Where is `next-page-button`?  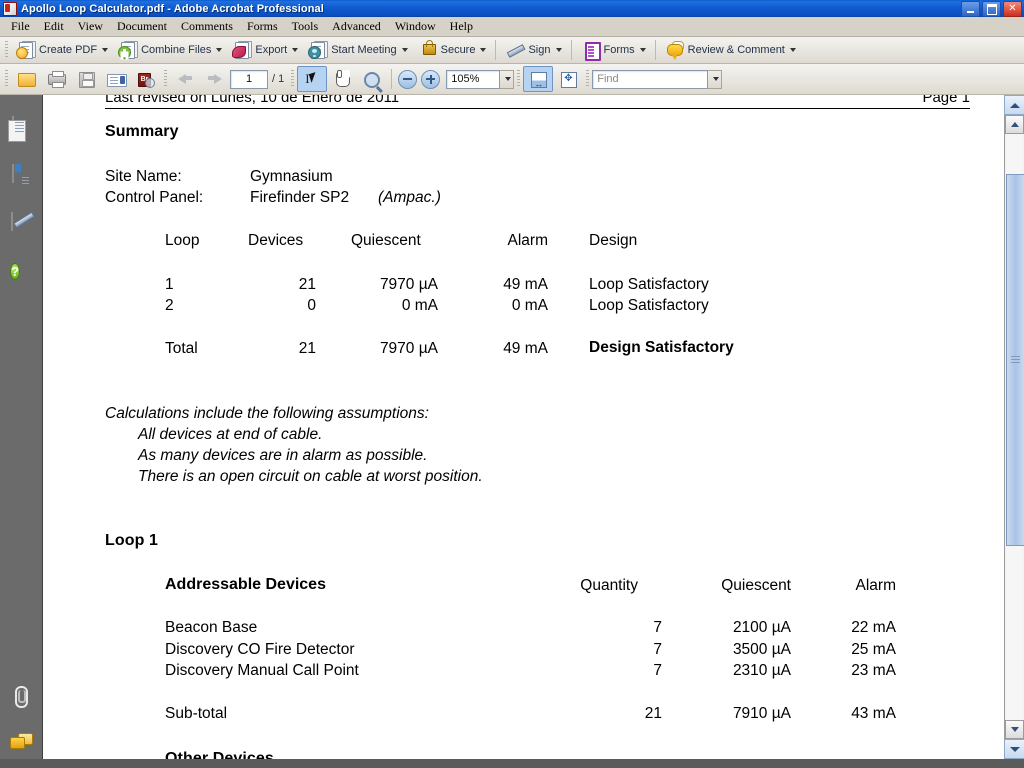
next-page-button is located at coordinates (215, 79).